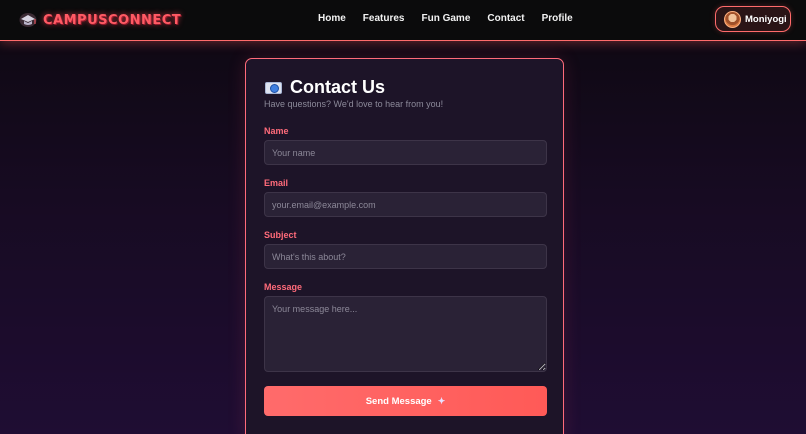  What do you see at coordinates (732, 19) in the screenshot?
I see `user-avatar` at bounding box center [732, 19].